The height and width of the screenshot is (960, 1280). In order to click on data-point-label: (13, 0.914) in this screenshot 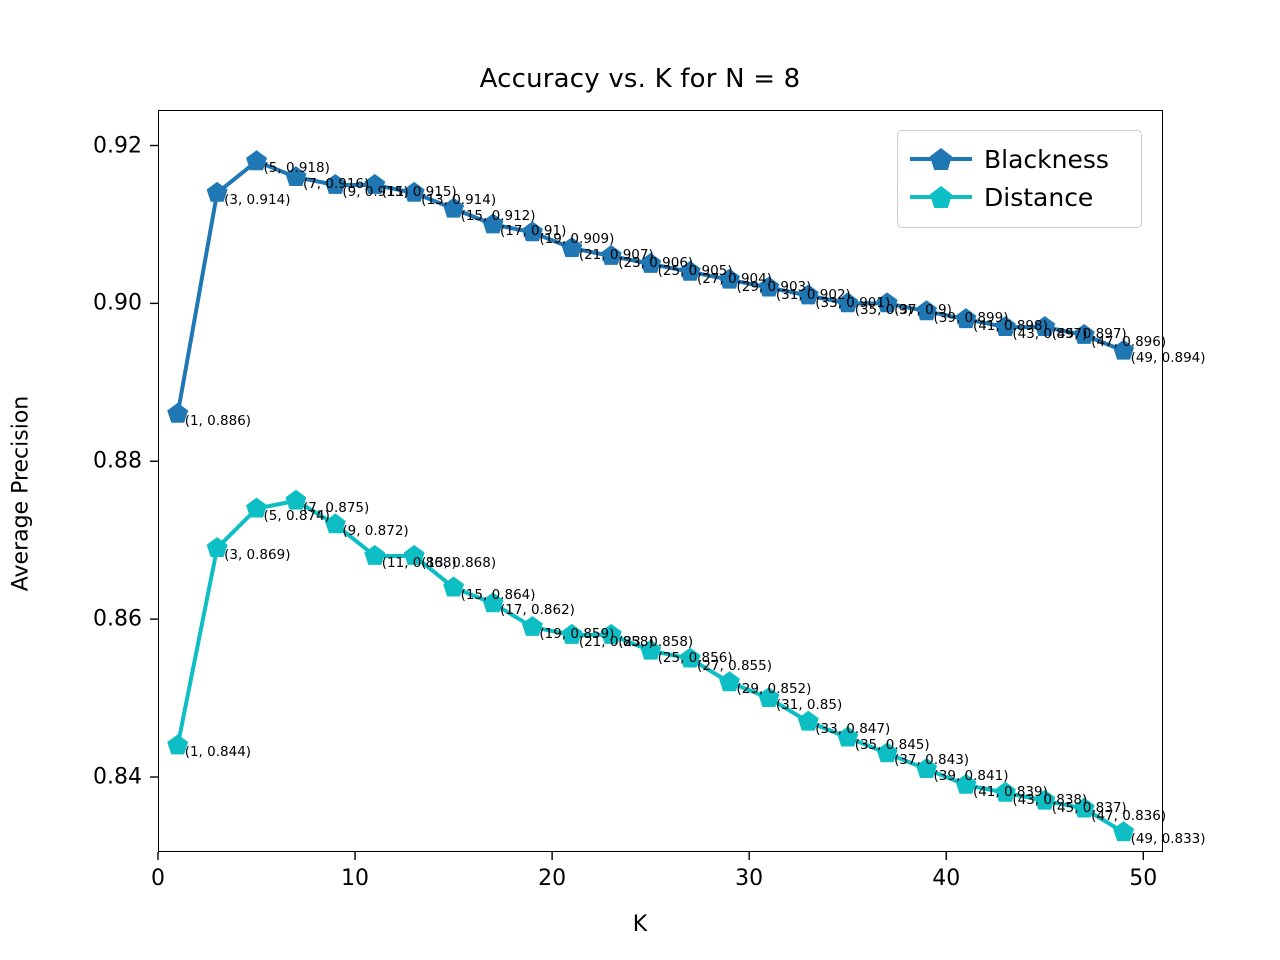, I will do `click(459, 199)`.